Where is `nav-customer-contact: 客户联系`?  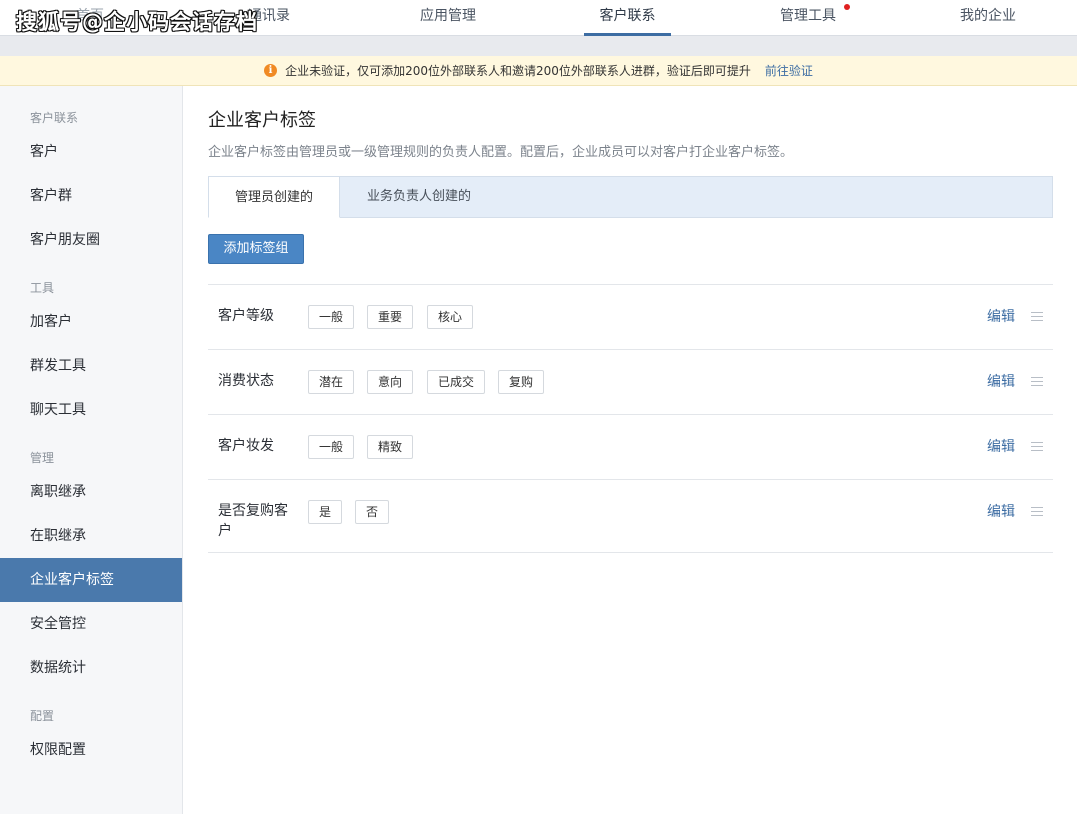
nav-customer-contact: 客户联系 is located at coordinates (627, 18).